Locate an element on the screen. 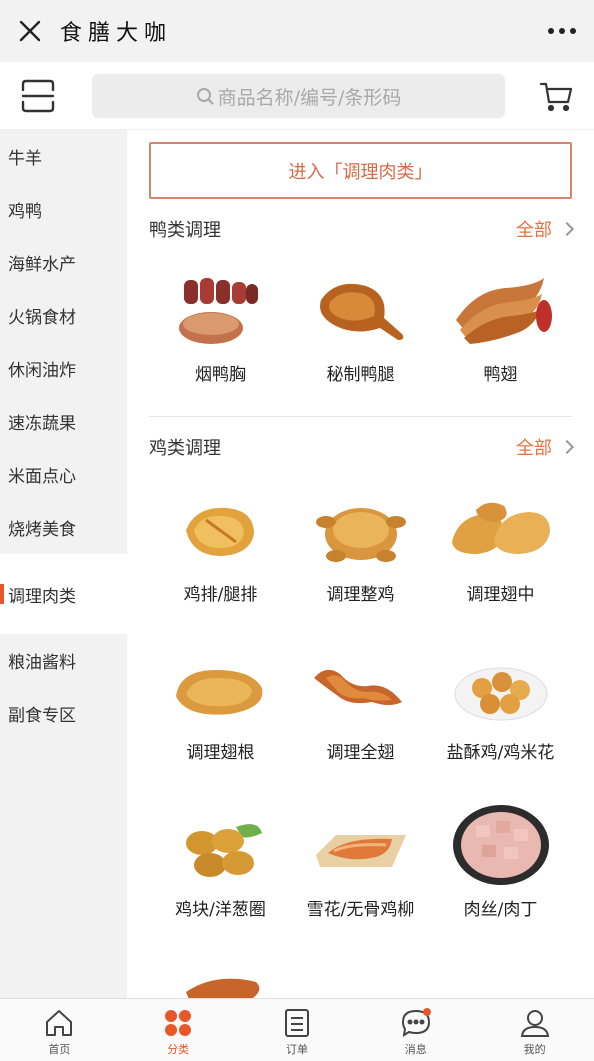 The image size is (594, 1061). drumettes-icon is located at coordinates (221, 688).